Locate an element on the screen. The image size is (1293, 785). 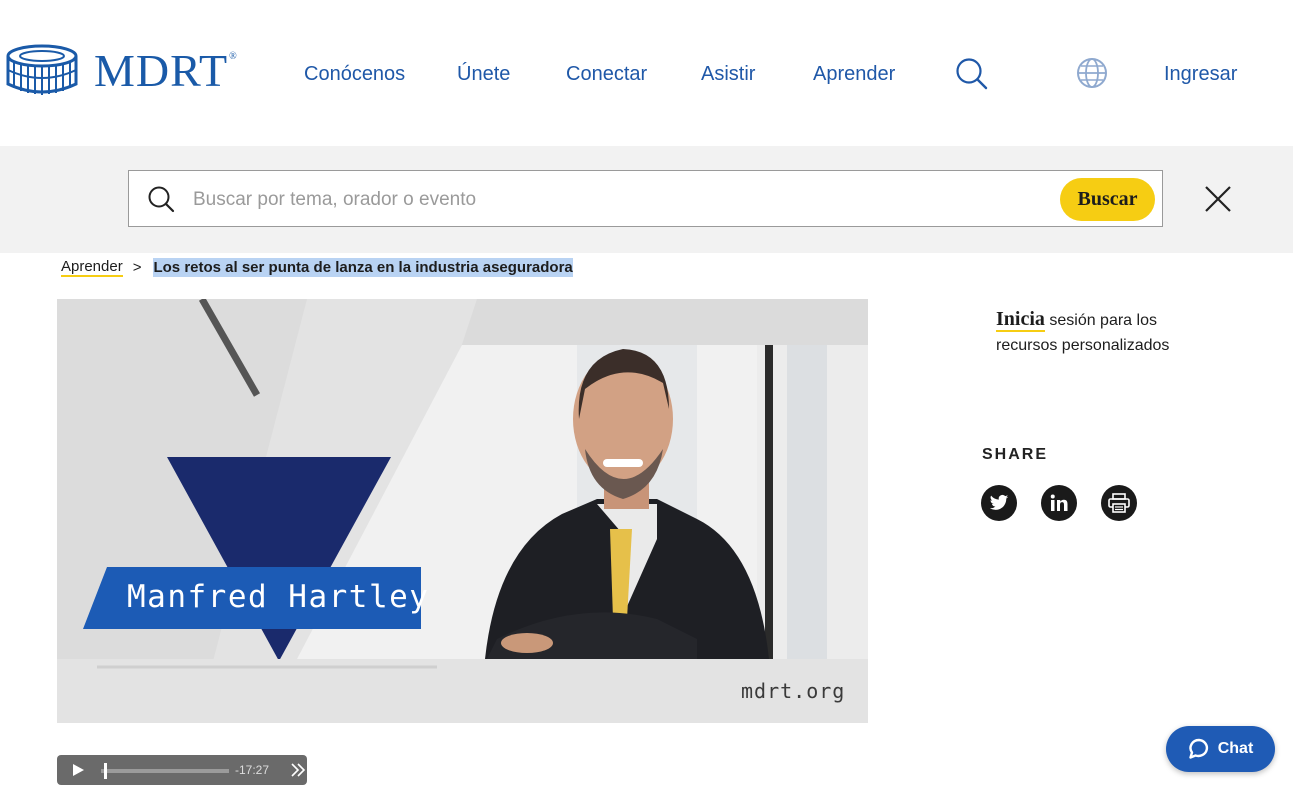
print-icon is located at coordinates (1119, 503).